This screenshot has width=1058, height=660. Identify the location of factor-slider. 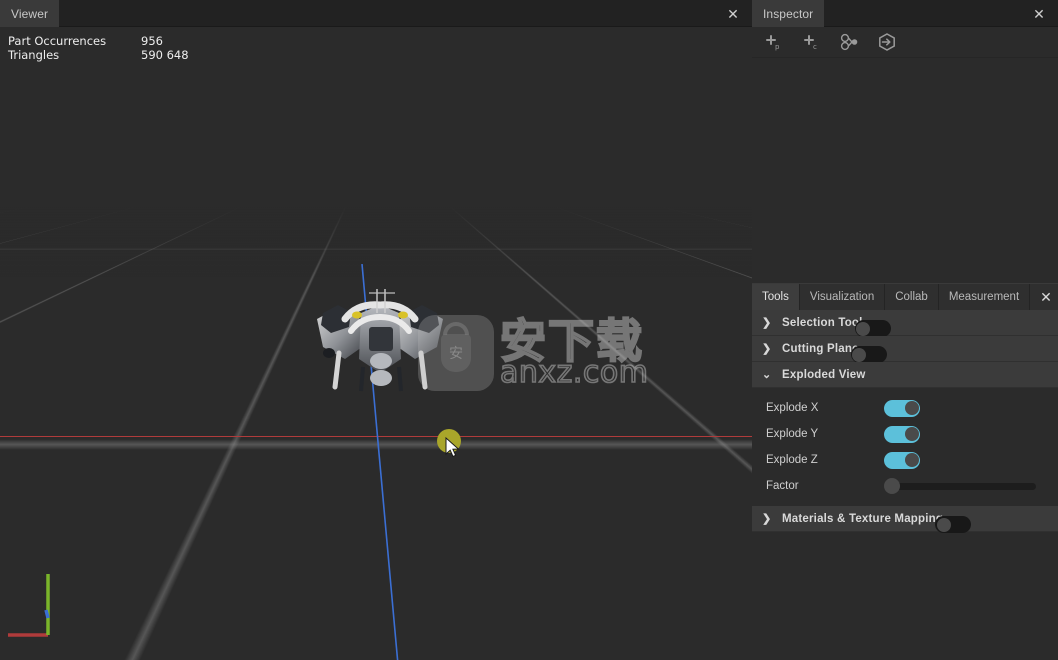
(960, 486).